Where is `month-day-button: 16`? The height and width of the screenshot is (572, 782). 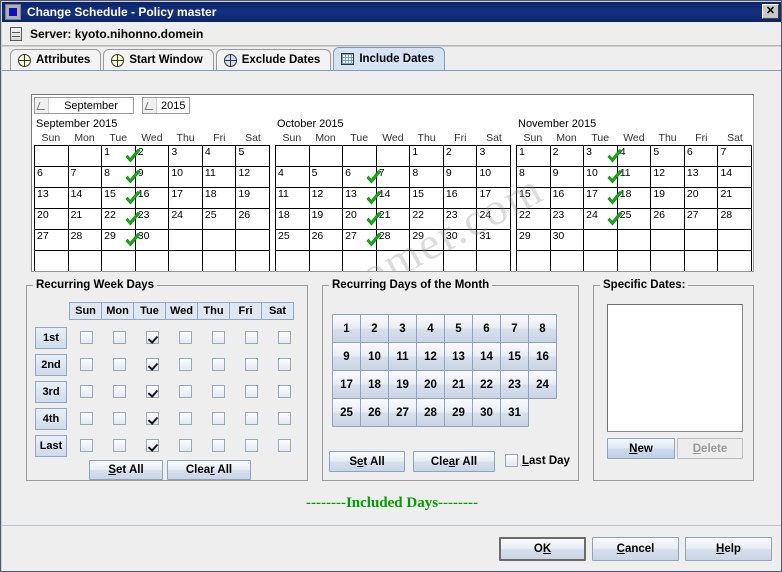 month-day-button: 16 is located at coordinates (542, 356).